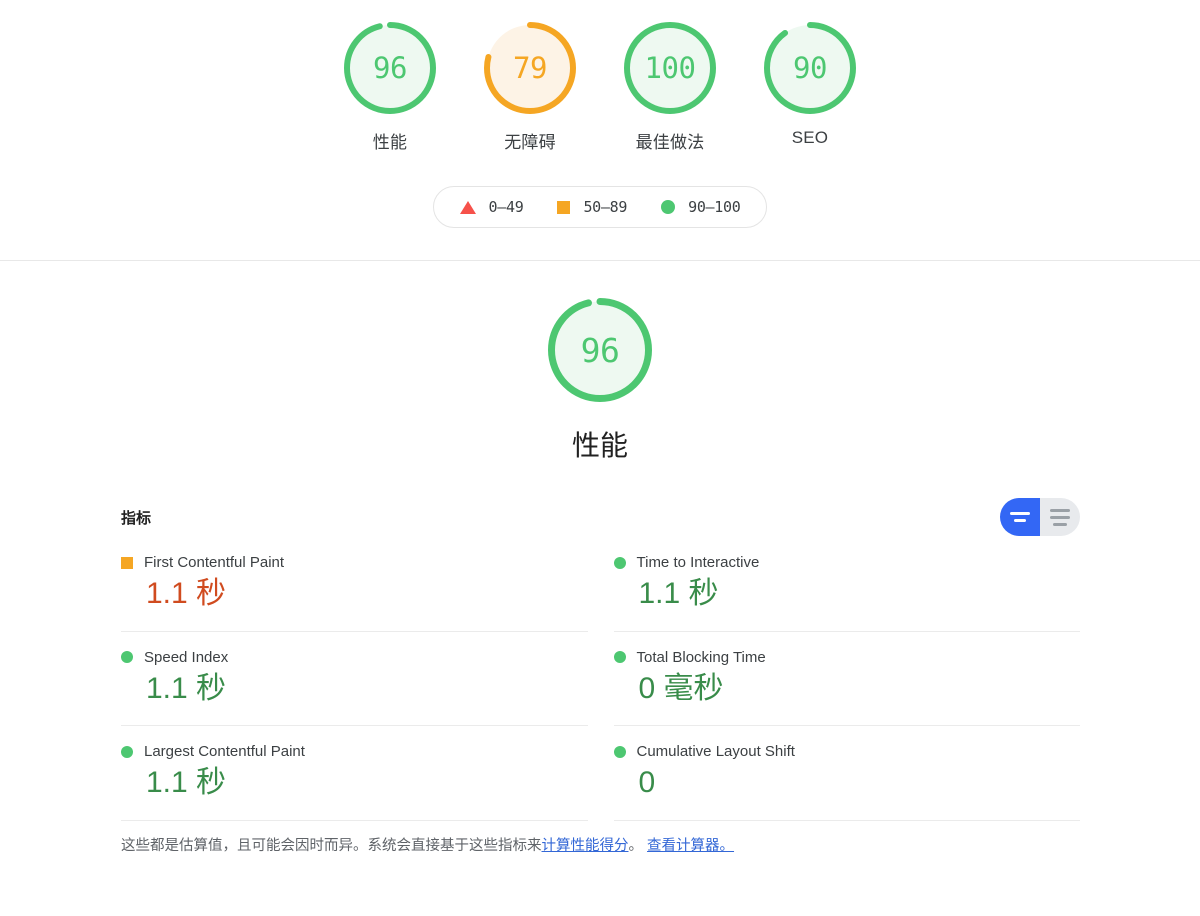 The image size is (1200, 916). I want to click on gauge-score-value: 79, so click(530, 67).